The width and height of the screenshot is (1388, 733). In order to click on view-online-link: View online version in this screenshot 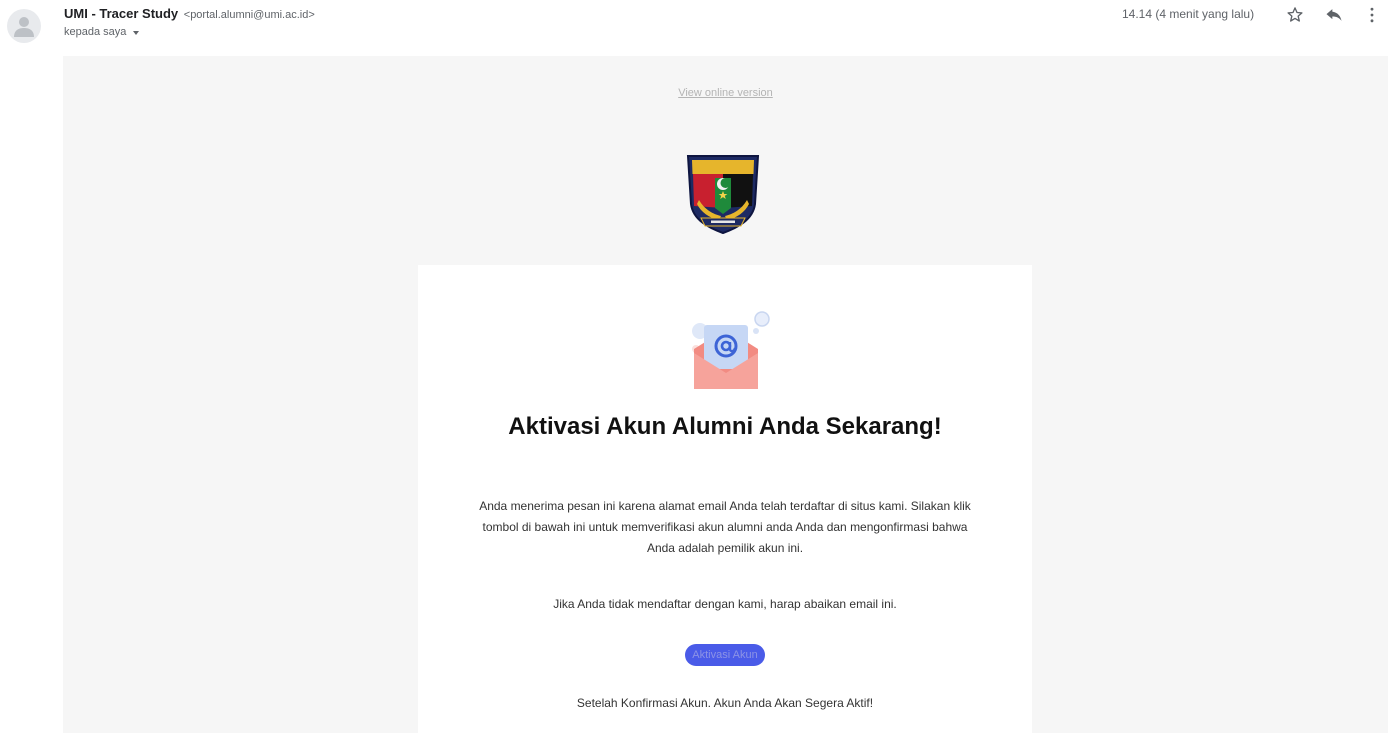, I will do `click(725, 93)`.